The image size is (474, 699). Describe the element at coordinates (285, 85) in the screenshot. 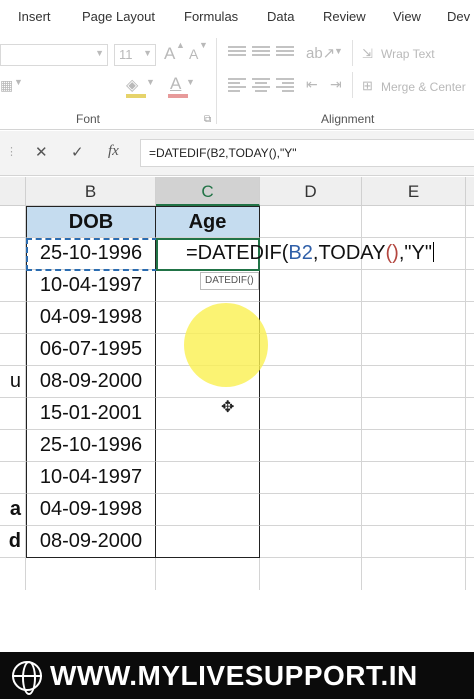

I see `align-right-icon` at that location.